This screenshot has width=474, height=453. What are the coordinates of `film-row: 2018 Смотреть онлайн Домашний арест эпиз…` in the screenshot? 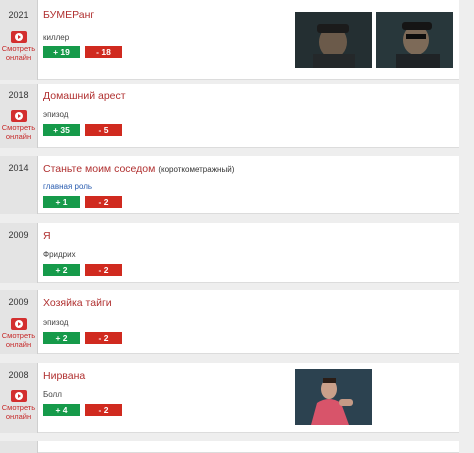 It's located at (229, 116).